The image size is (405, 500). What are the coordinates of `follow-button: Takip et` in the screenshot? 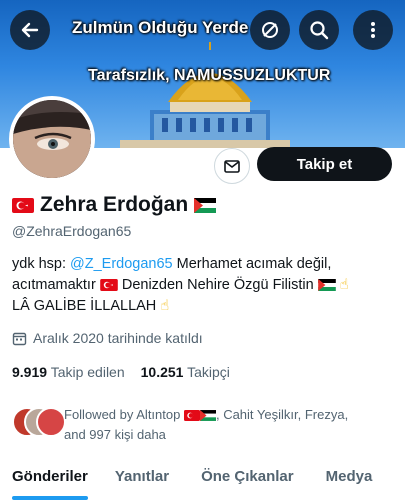 It's located at (324, 164).